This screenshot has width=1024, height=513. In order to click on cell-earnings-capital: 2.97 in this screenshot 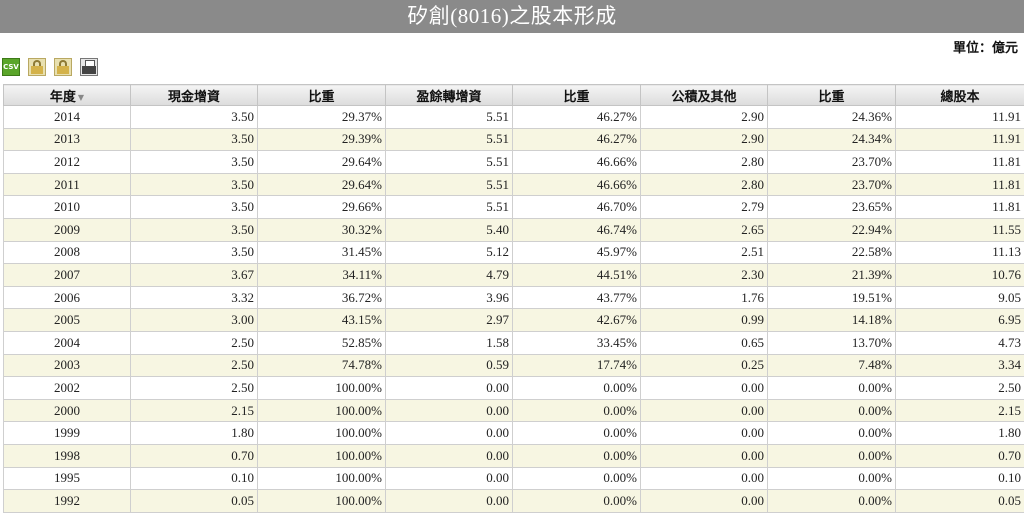, I will do `click(449, 320)`.